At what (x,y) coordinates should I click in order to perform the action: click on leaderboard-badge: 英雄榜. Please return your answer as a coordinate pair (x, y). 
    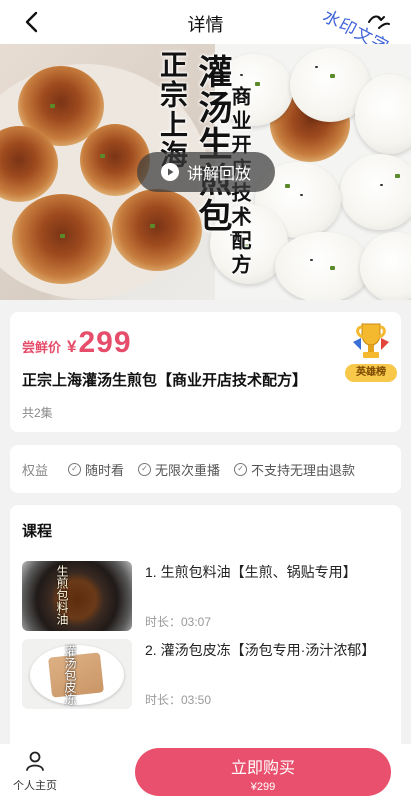
    Looking at the image, I should click on (371, 353).